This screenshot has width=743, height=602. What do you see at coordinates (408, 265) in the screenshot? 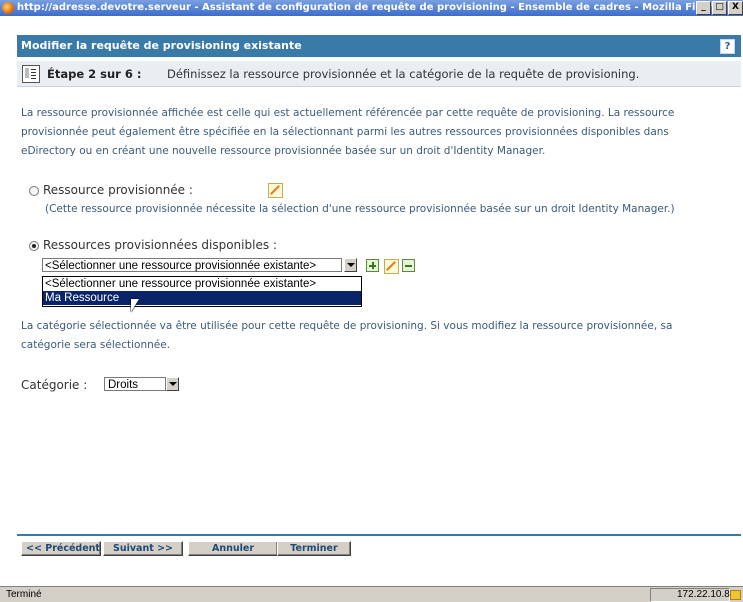
I see `remove-icon` at bounding box center [408, 265].